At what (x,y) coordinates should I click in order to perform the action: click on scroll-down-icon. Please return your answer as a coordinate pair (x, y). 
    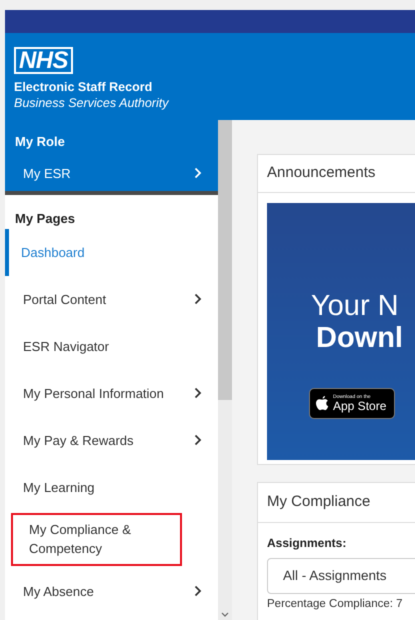
    Looking at the image, I should click on (225, 614).